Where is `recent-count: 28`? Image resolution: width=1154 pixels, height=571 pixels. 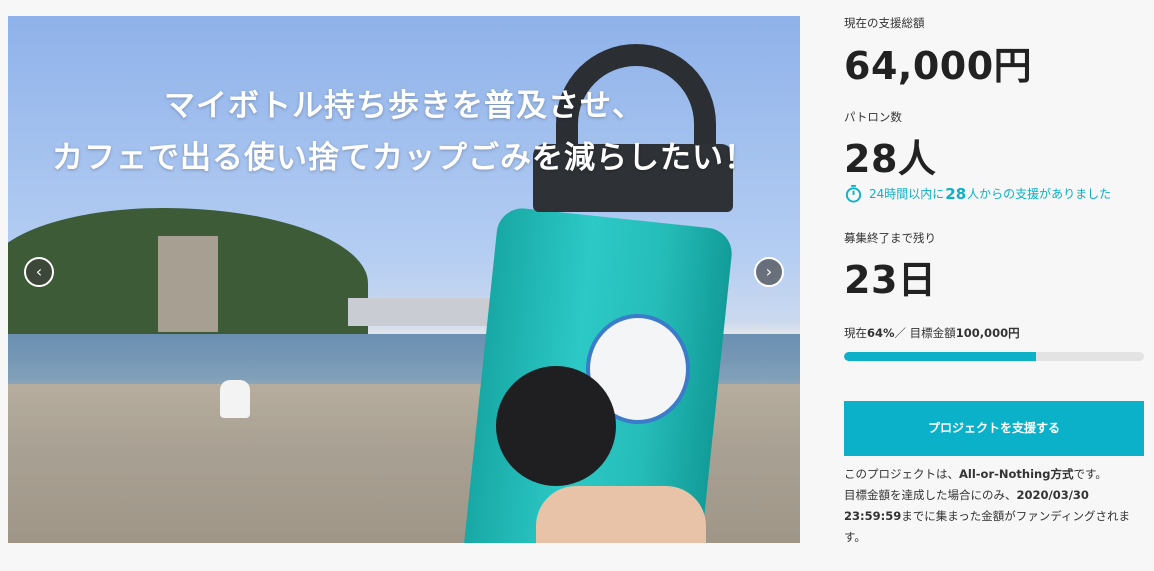 recent-count: 28 is located at coordinates (956, 193).